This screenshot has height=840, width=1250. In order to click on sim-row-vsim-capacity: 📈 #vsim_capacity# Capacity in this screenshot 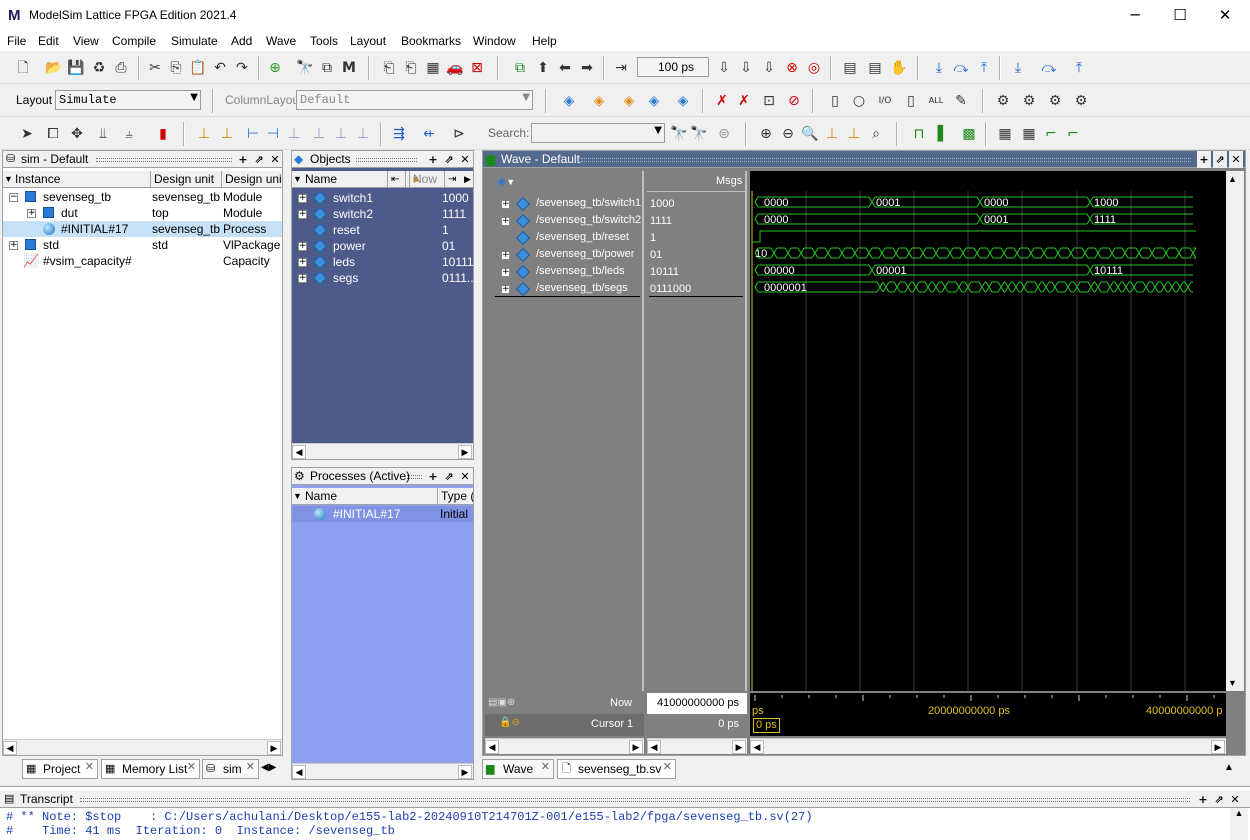, I will do `click(142, 261)`.